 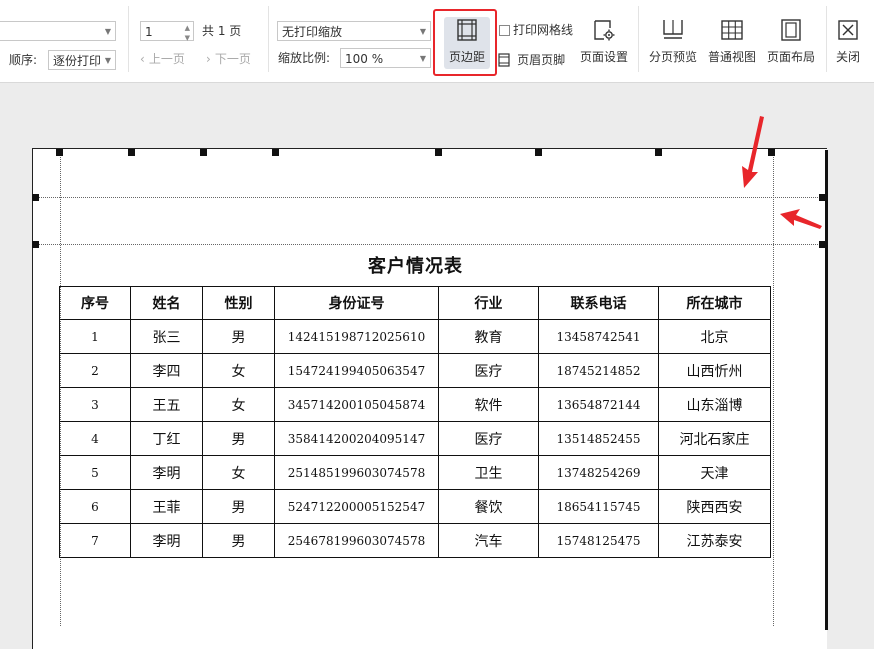 I want to click on cell-city: 山东淄博, so click(x=714, y=404).